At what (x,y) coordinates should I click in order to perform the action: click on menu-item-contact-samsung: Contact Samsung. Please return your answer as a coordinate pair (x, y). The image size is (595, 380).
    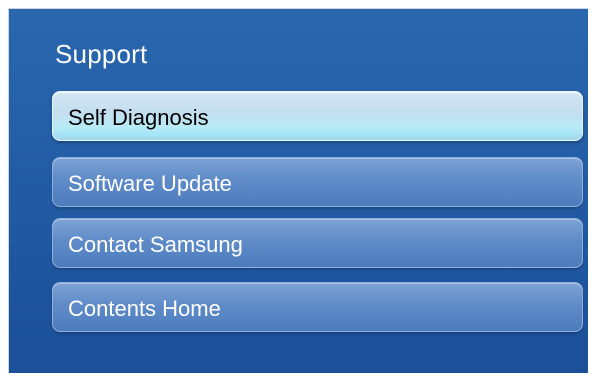
    Looking at the image, I should click on (317, 243).